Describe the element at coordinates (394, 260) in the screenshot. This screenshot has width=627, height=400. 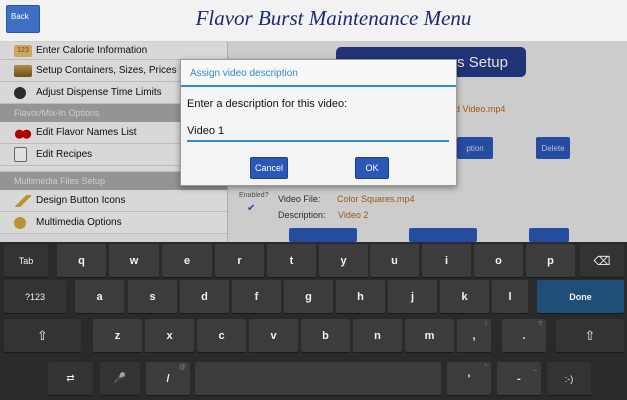
I see `key-u: u` at that location.